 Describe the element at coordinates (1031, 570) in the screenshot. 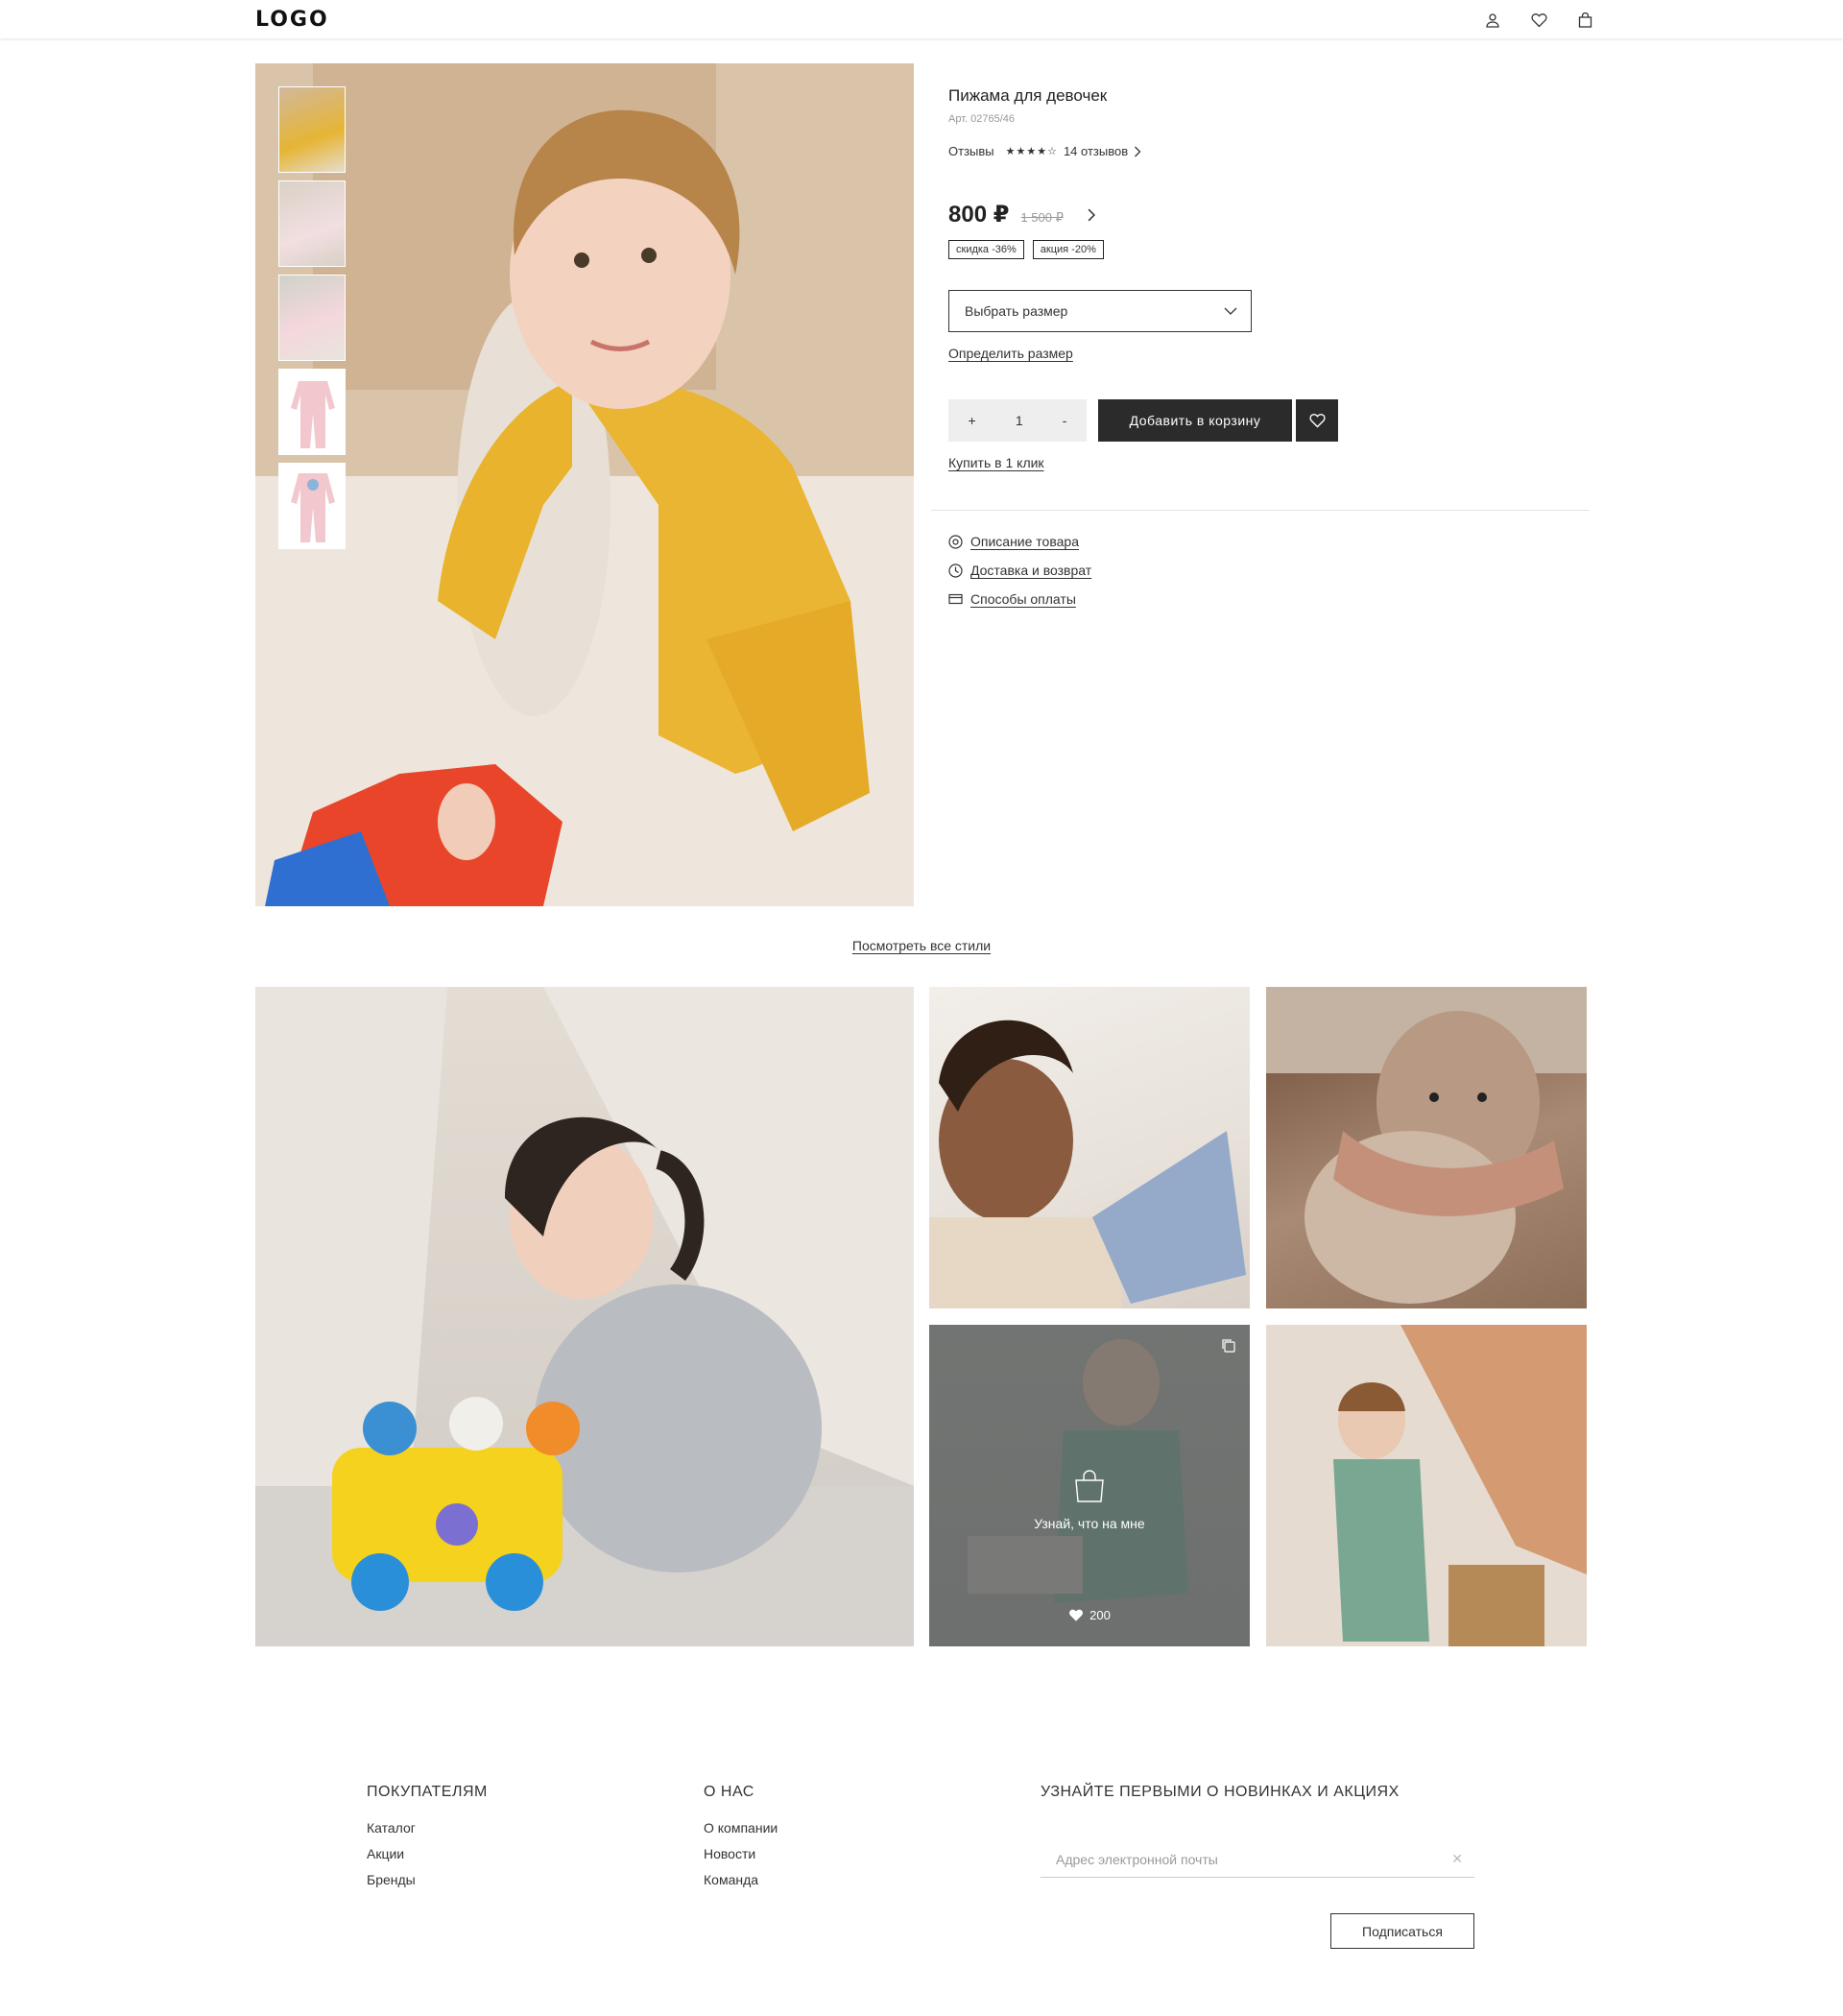

I see `accordion-delivery-label: Доставка и возврат` at that location.